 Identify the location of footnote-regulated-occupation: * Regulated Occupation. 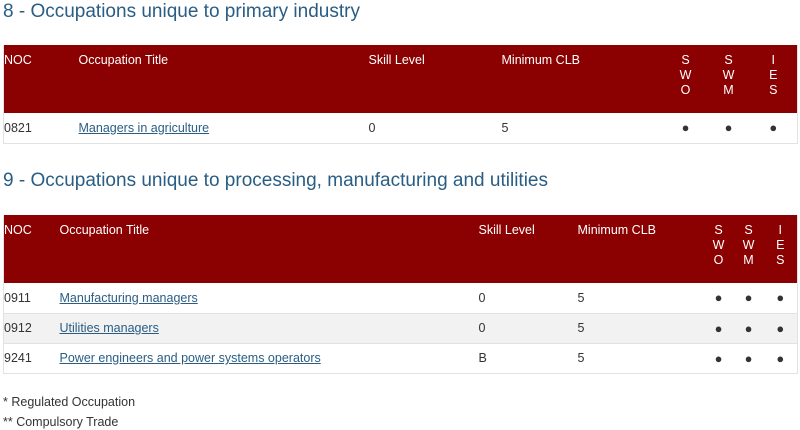
(69, 402).